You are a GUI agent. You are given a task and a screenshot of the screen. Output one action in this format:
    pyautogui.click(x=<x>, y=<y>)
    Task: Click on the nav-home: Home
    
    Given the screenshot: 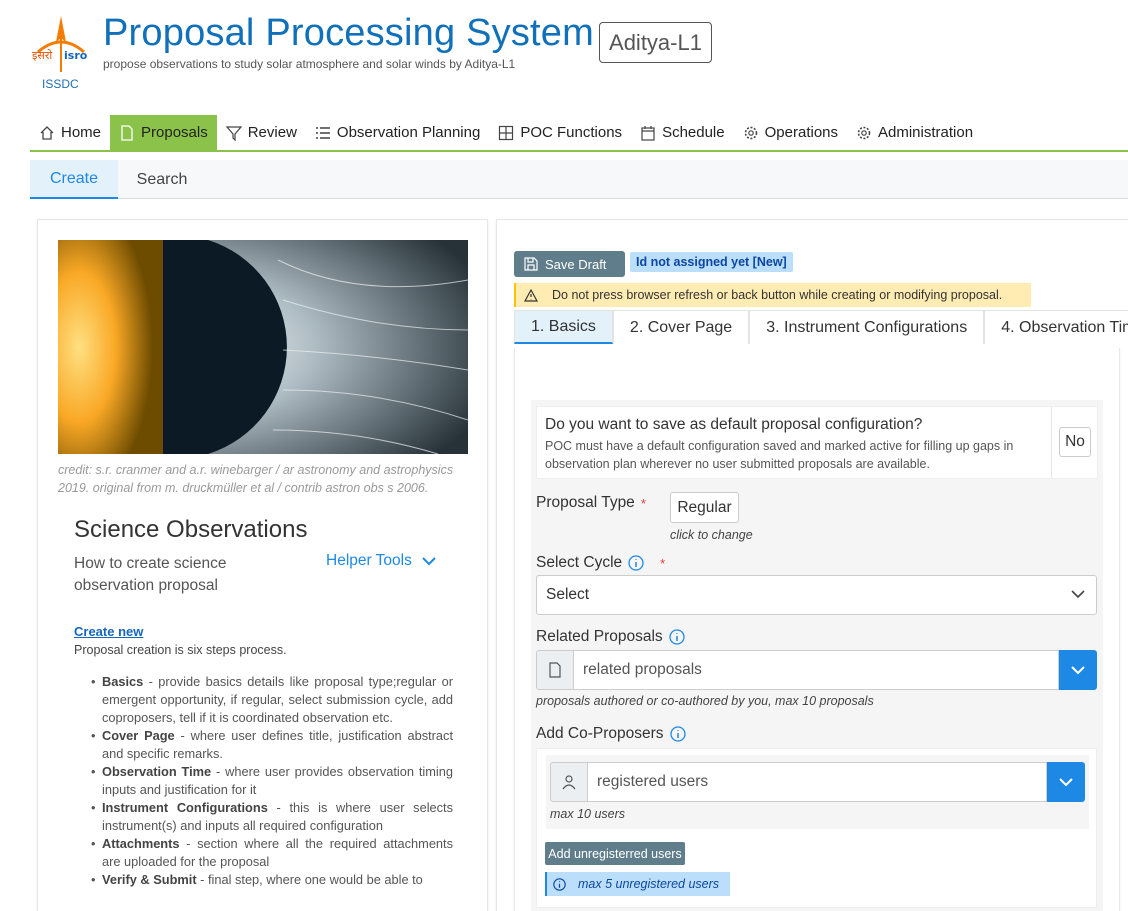 What is the action you would take?
    pyautogui.click(x=70, y=132)
    